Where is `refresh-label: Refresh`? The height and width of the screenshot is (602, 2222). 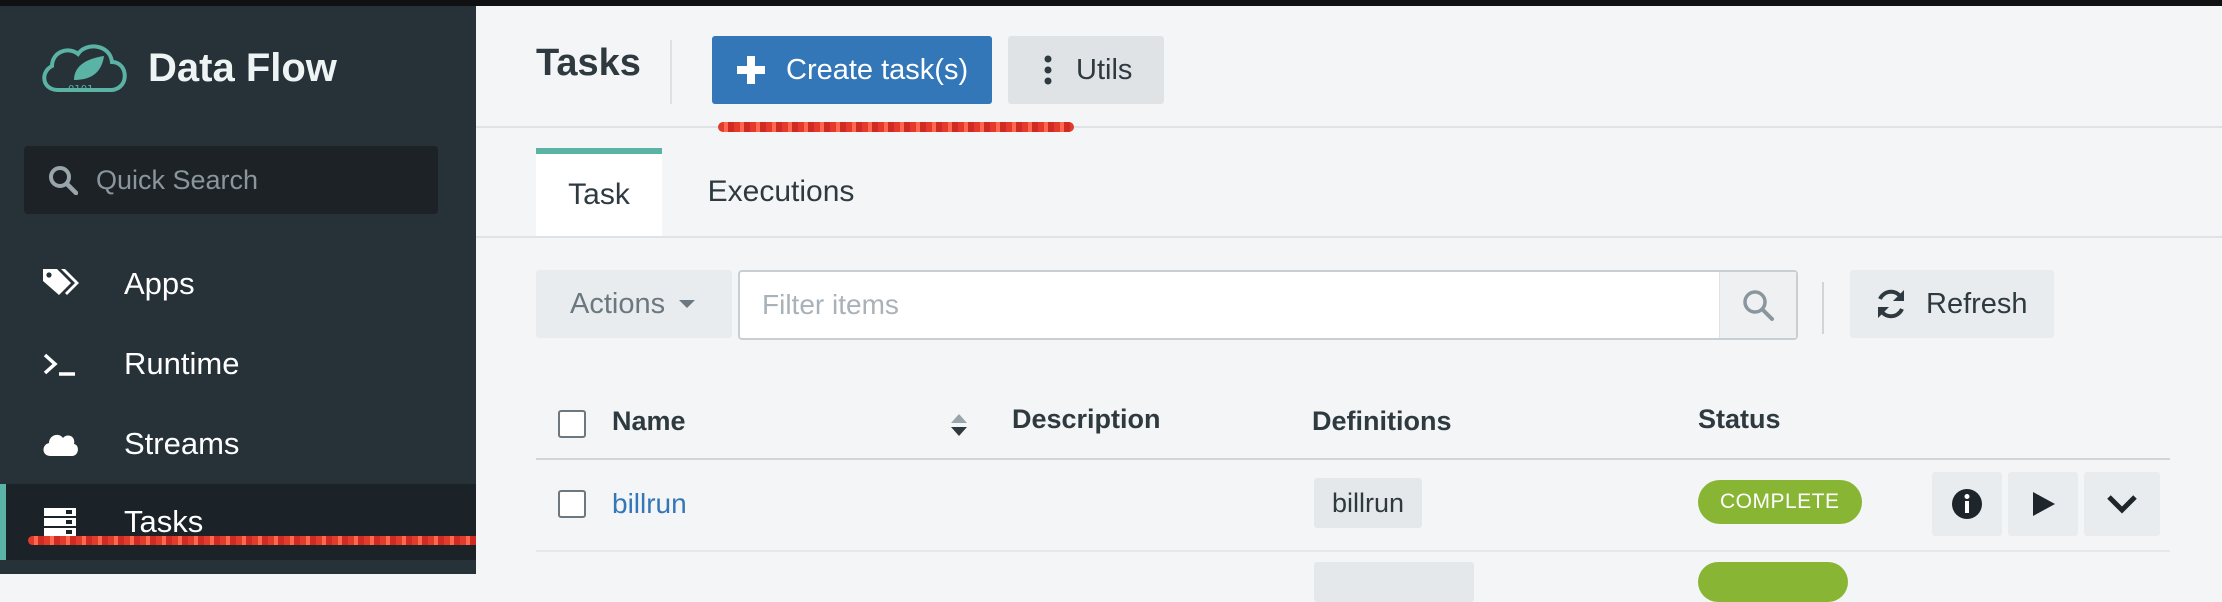 refresh-label: Refresh is located at coordinates (1977, 303).